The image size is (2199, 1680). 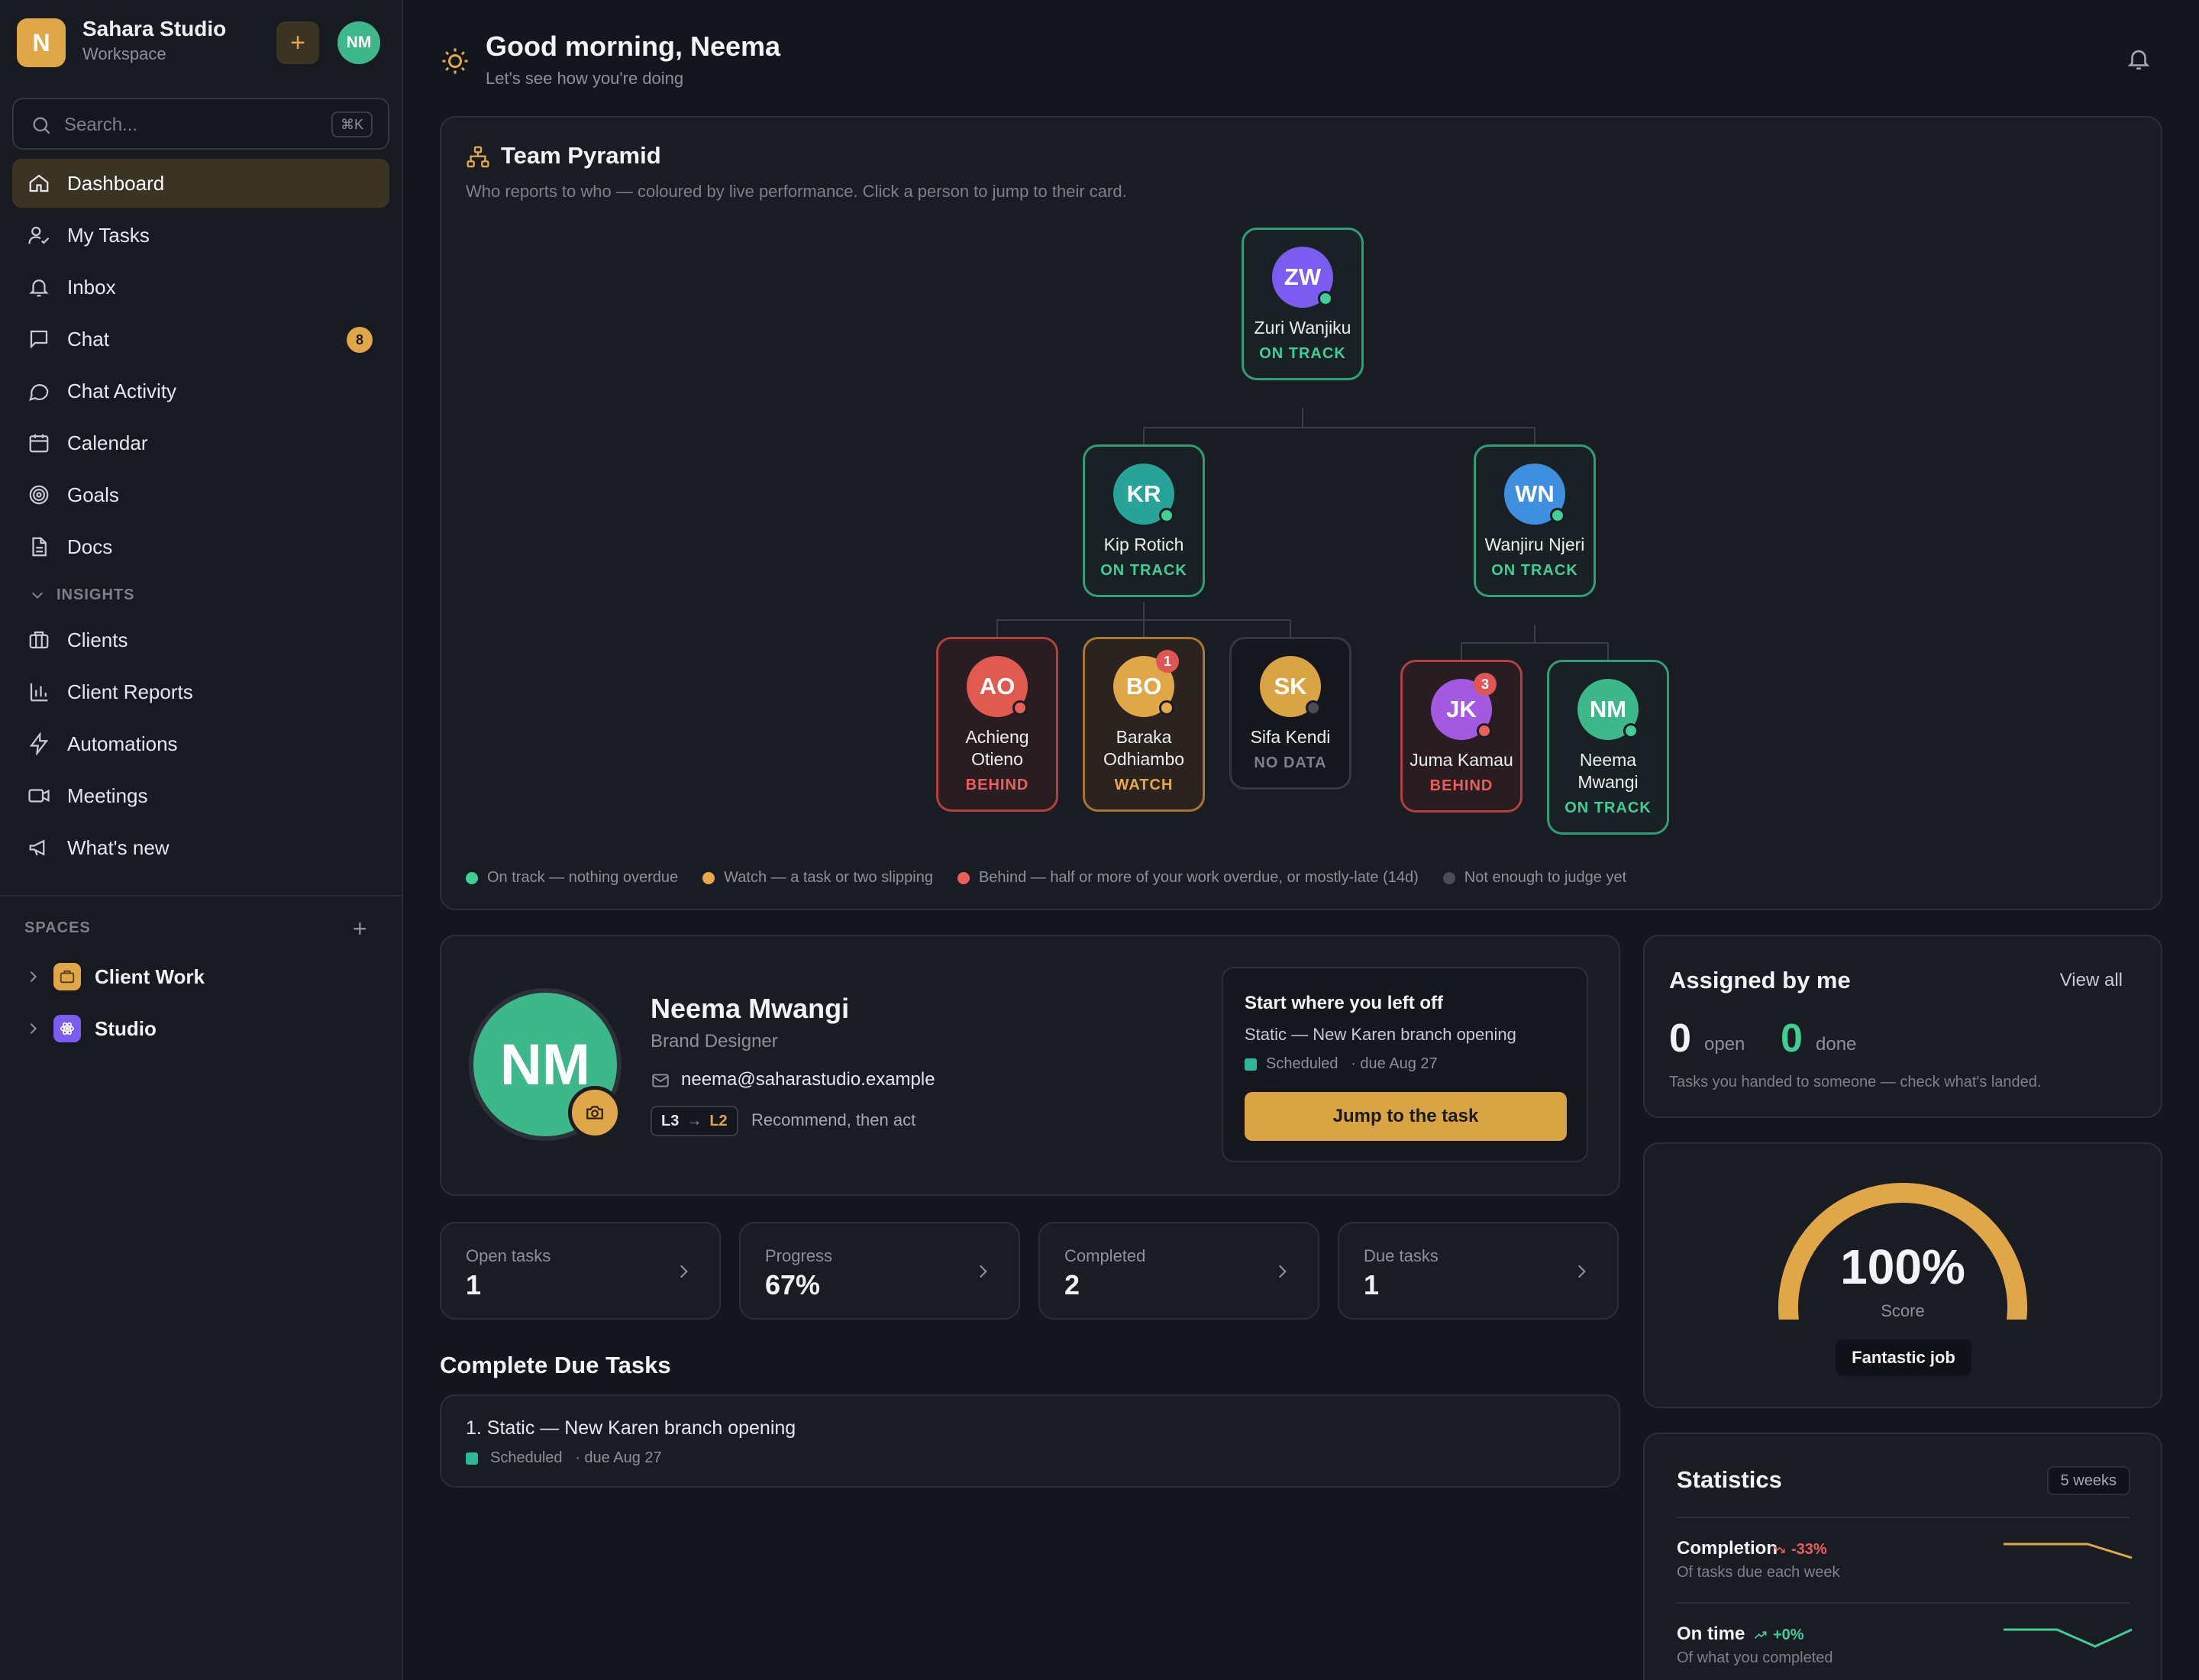 I want to click on mail-icon, so click(x=661, y=1080).